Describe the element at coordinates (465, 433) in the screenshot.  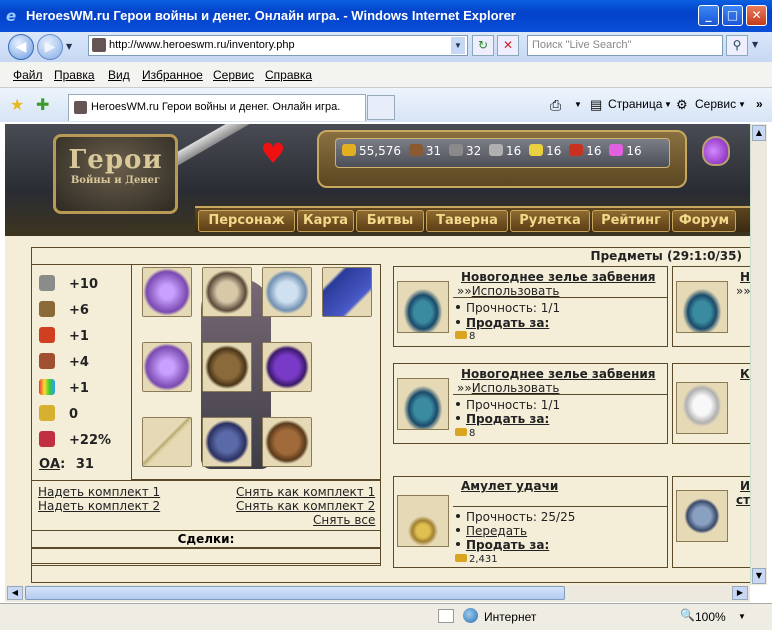
I see `item-price: 8` at that location.